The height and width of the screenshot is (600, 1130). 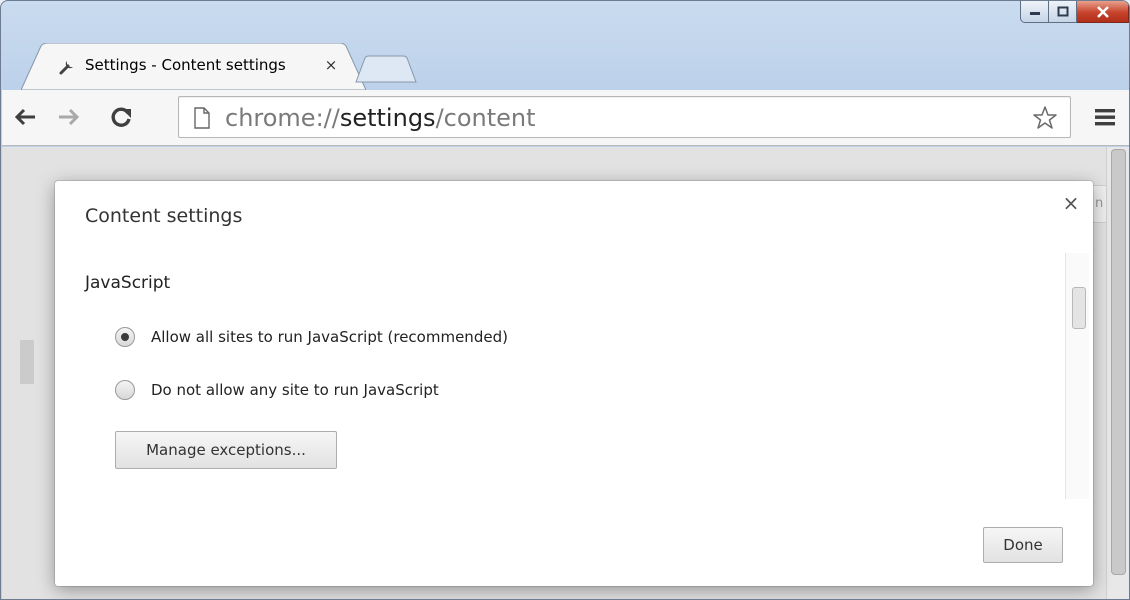 I want to click on tab-title: Settings - Content settings, so click(x=185, y=65).